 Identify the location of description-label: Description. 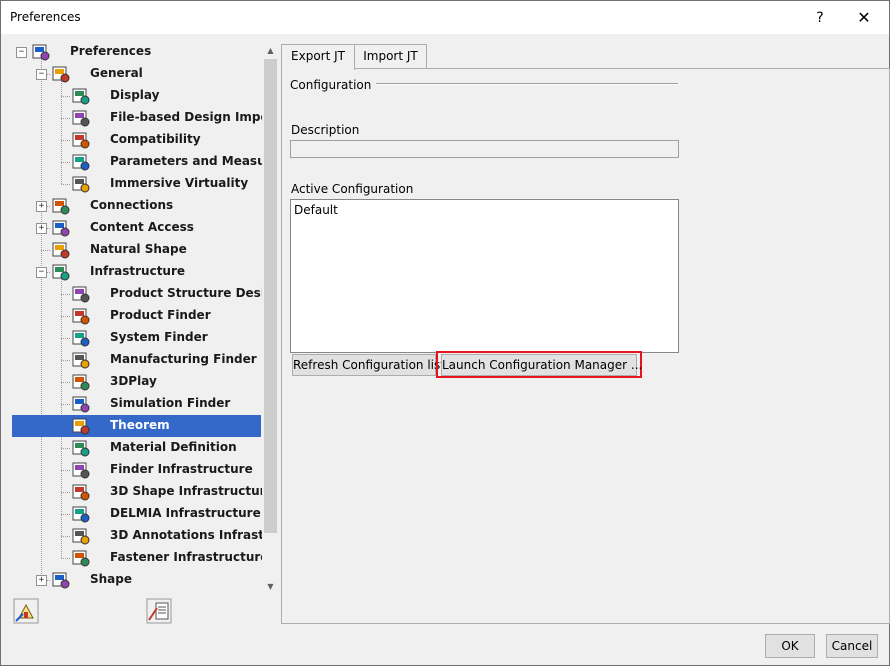
(325, 130).